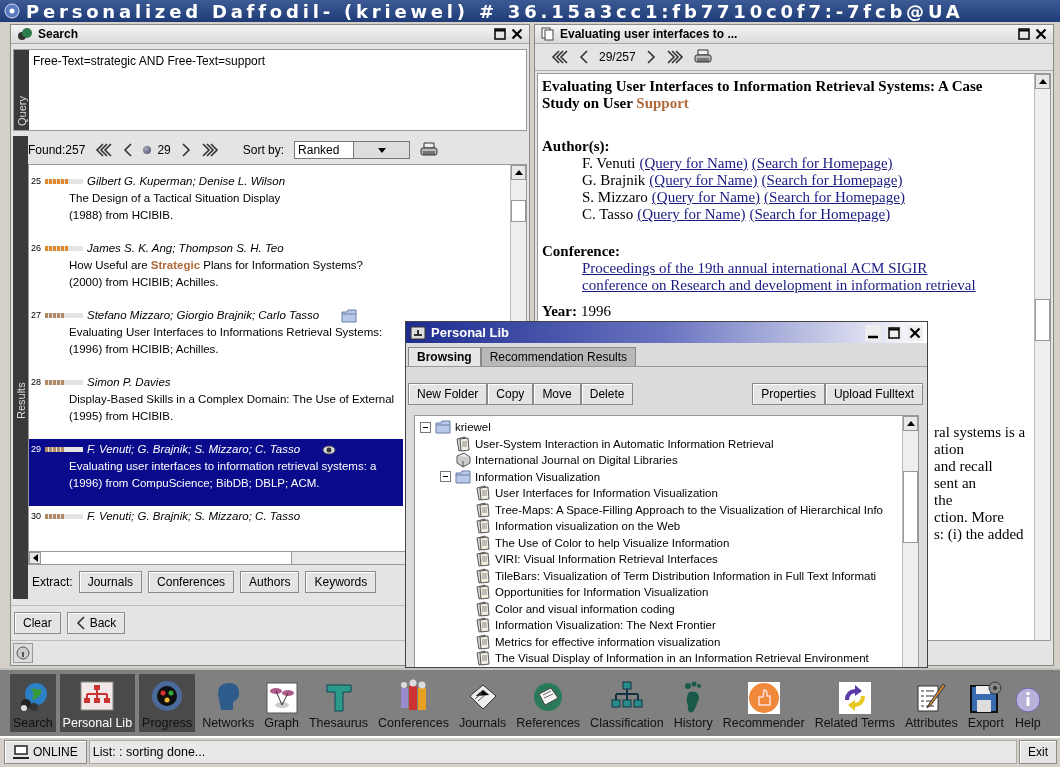  Describe the element at coordinates (602, 592) in the screenshot. I see `tree-item: Opportunities for Information Visualization` at that location.